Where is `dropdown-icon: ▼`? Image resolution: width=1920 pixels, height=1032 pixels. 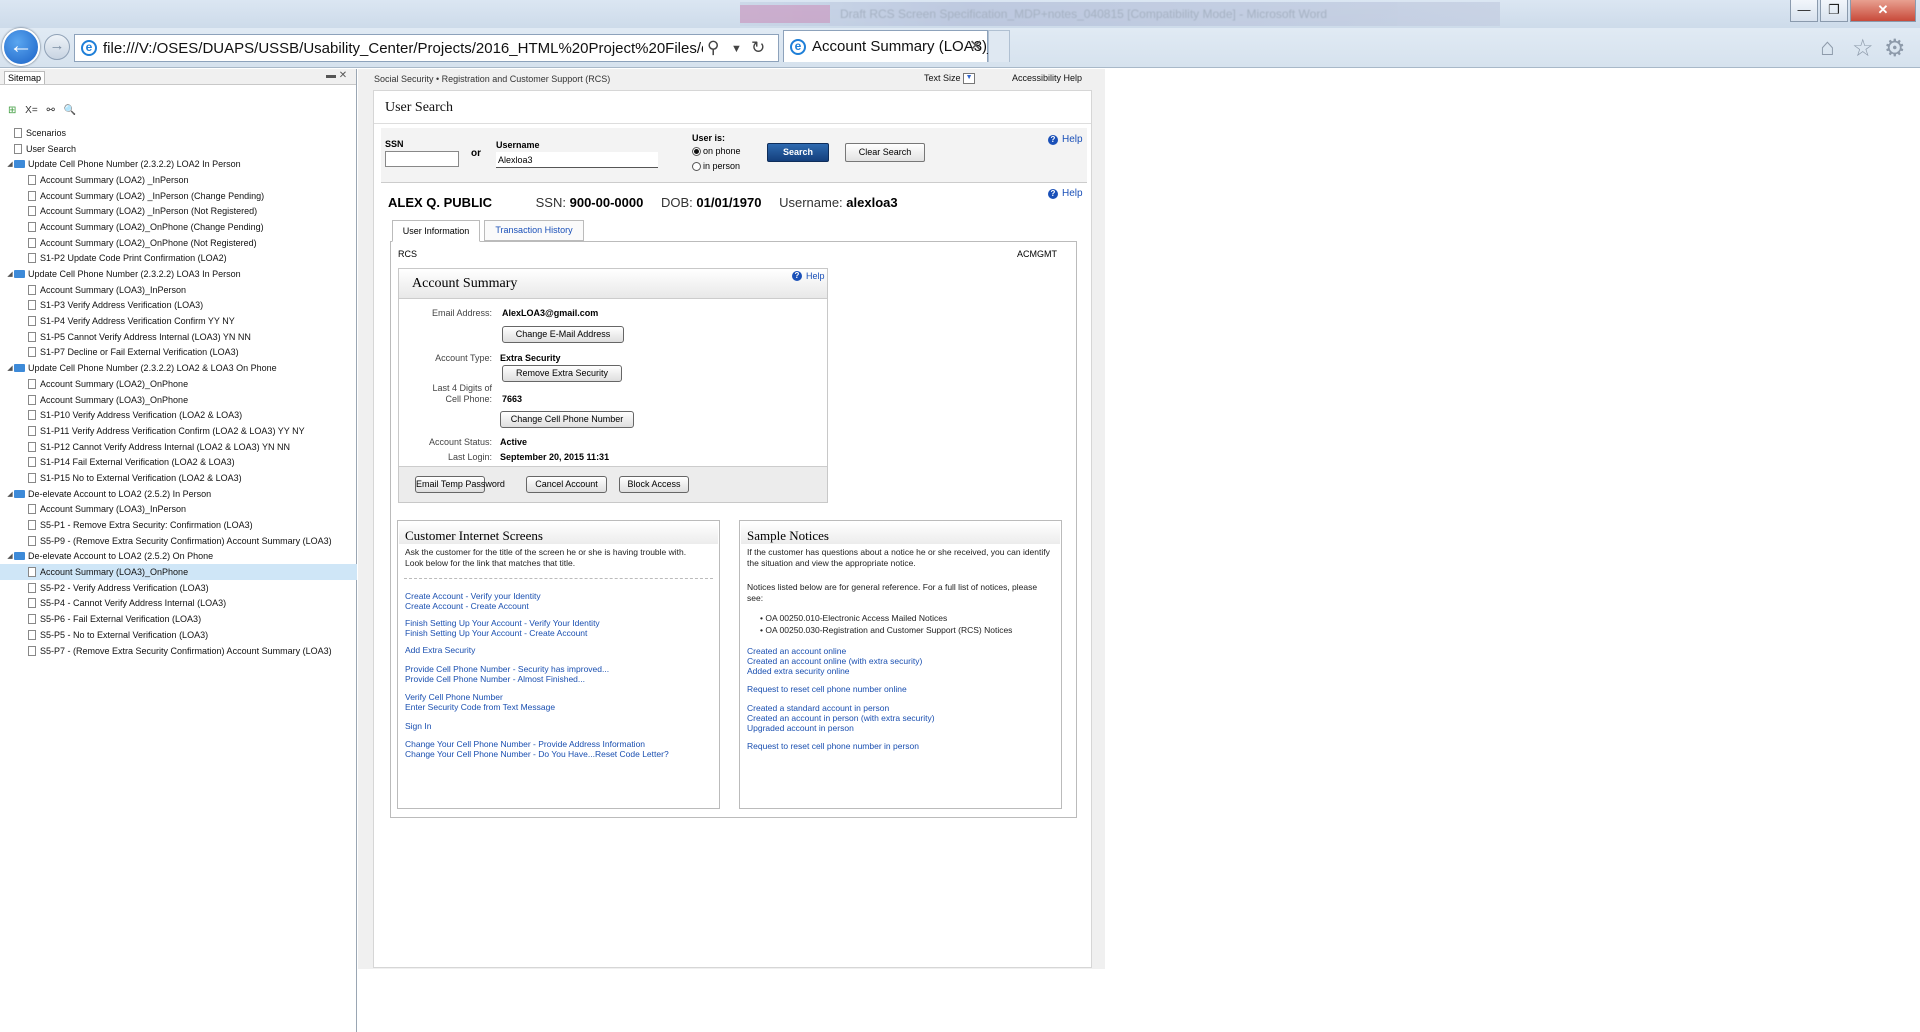
dropdown-icon: ▼ is located at coordinates (736, 49).